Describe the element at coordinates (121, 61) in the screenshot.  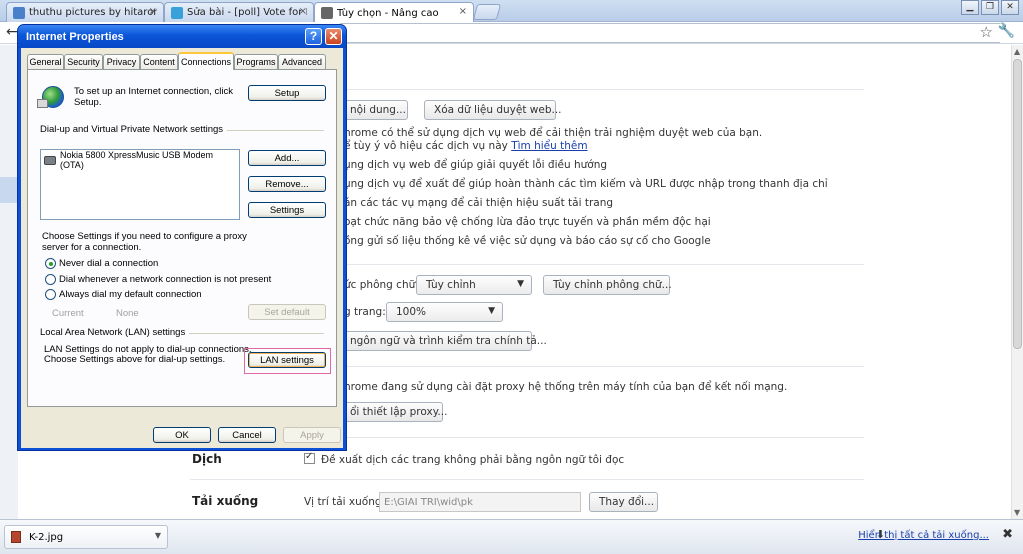
I see `tab-privacy: Privacy` at that location.